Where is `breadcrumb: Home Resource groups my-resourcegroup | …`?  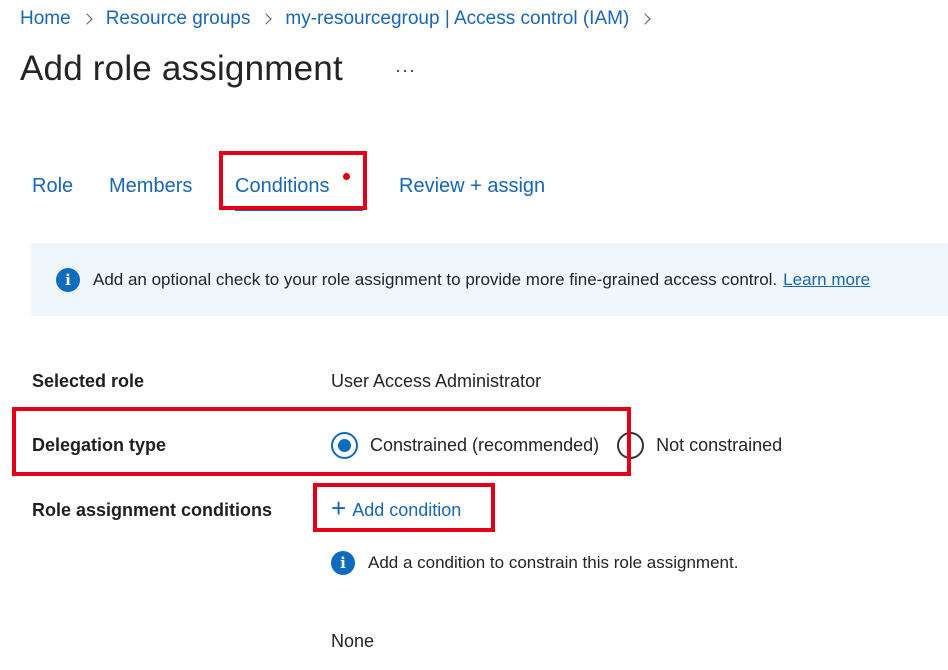 breadcrumb: Home Resource groups my-resourcegroup | … is located at coordinates (342, 19).